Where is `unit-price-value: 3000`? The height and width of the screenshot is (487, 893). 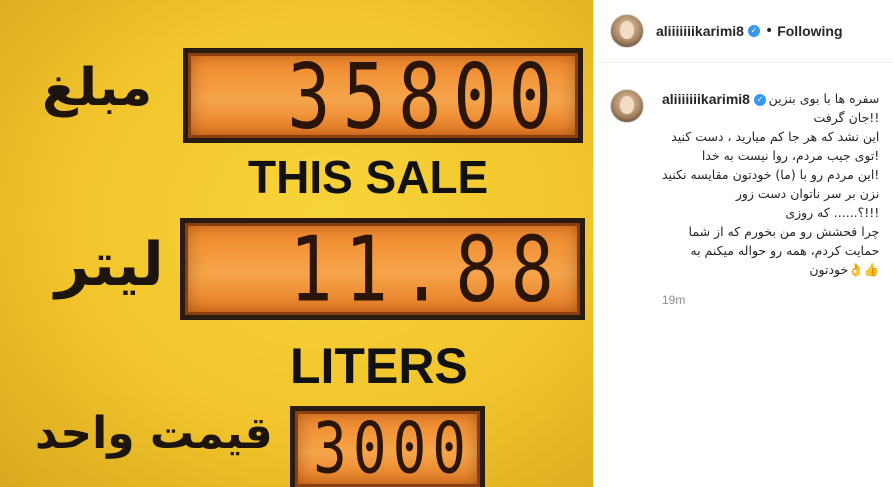
unit-price-value: 3000 is located at coordinates (392, 447).